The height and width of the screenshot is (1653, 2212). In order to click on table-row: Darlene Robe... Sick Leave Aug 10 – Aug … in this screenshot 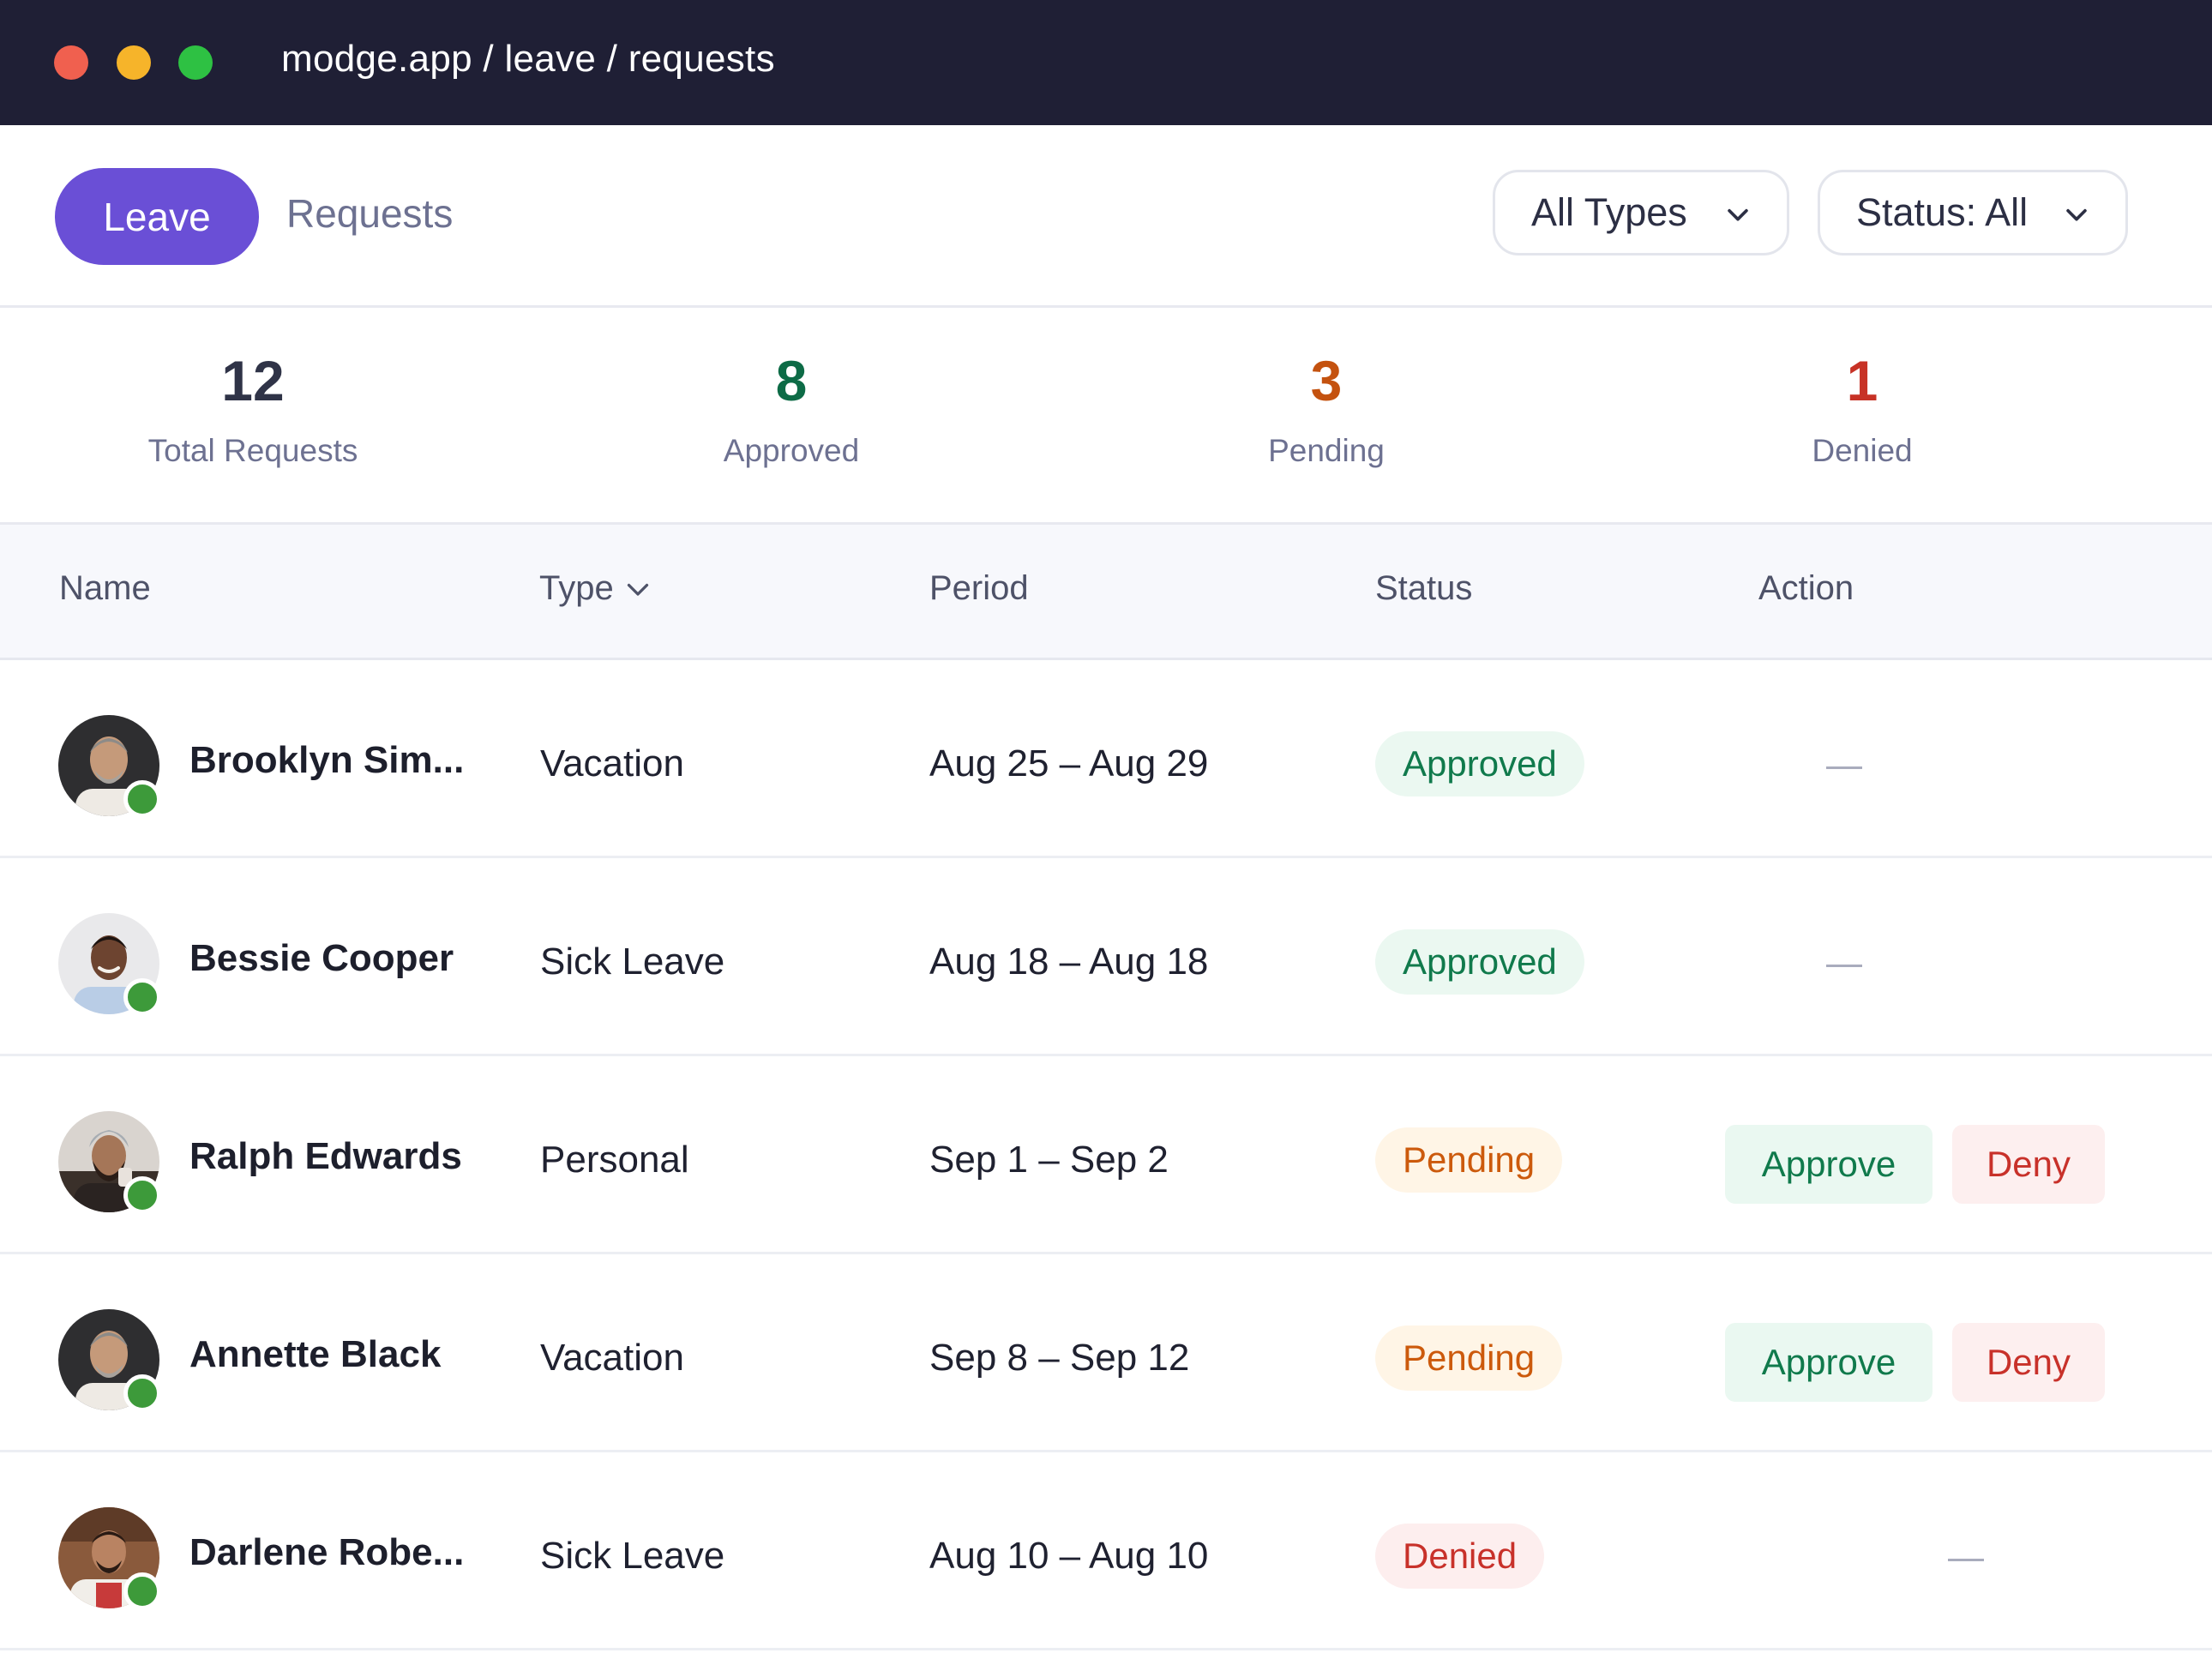, I will do `click(1106, 1551)`.